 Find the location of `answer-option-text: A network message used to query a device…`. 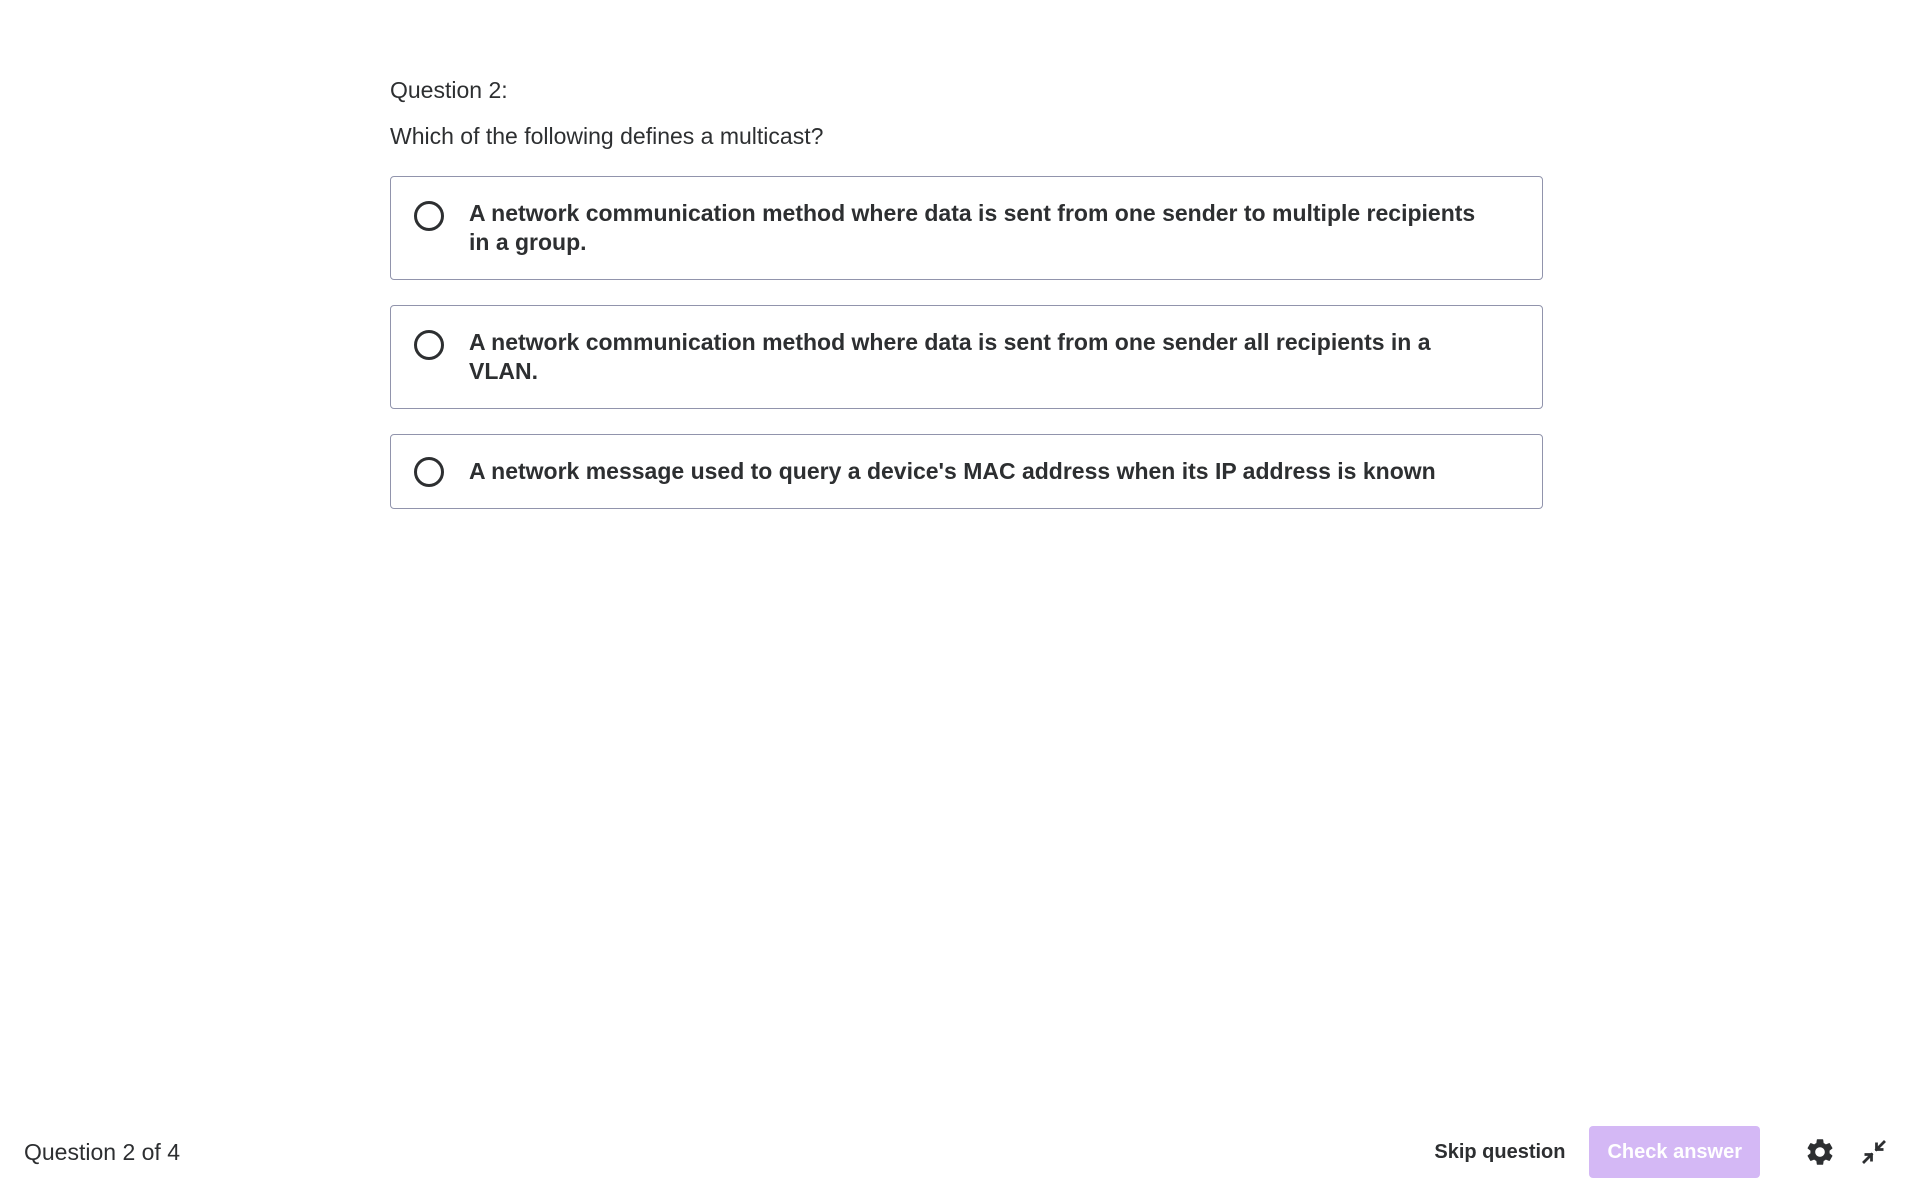

answer-option-text: A network message used to query a device… is located at coordinates (952, 471).